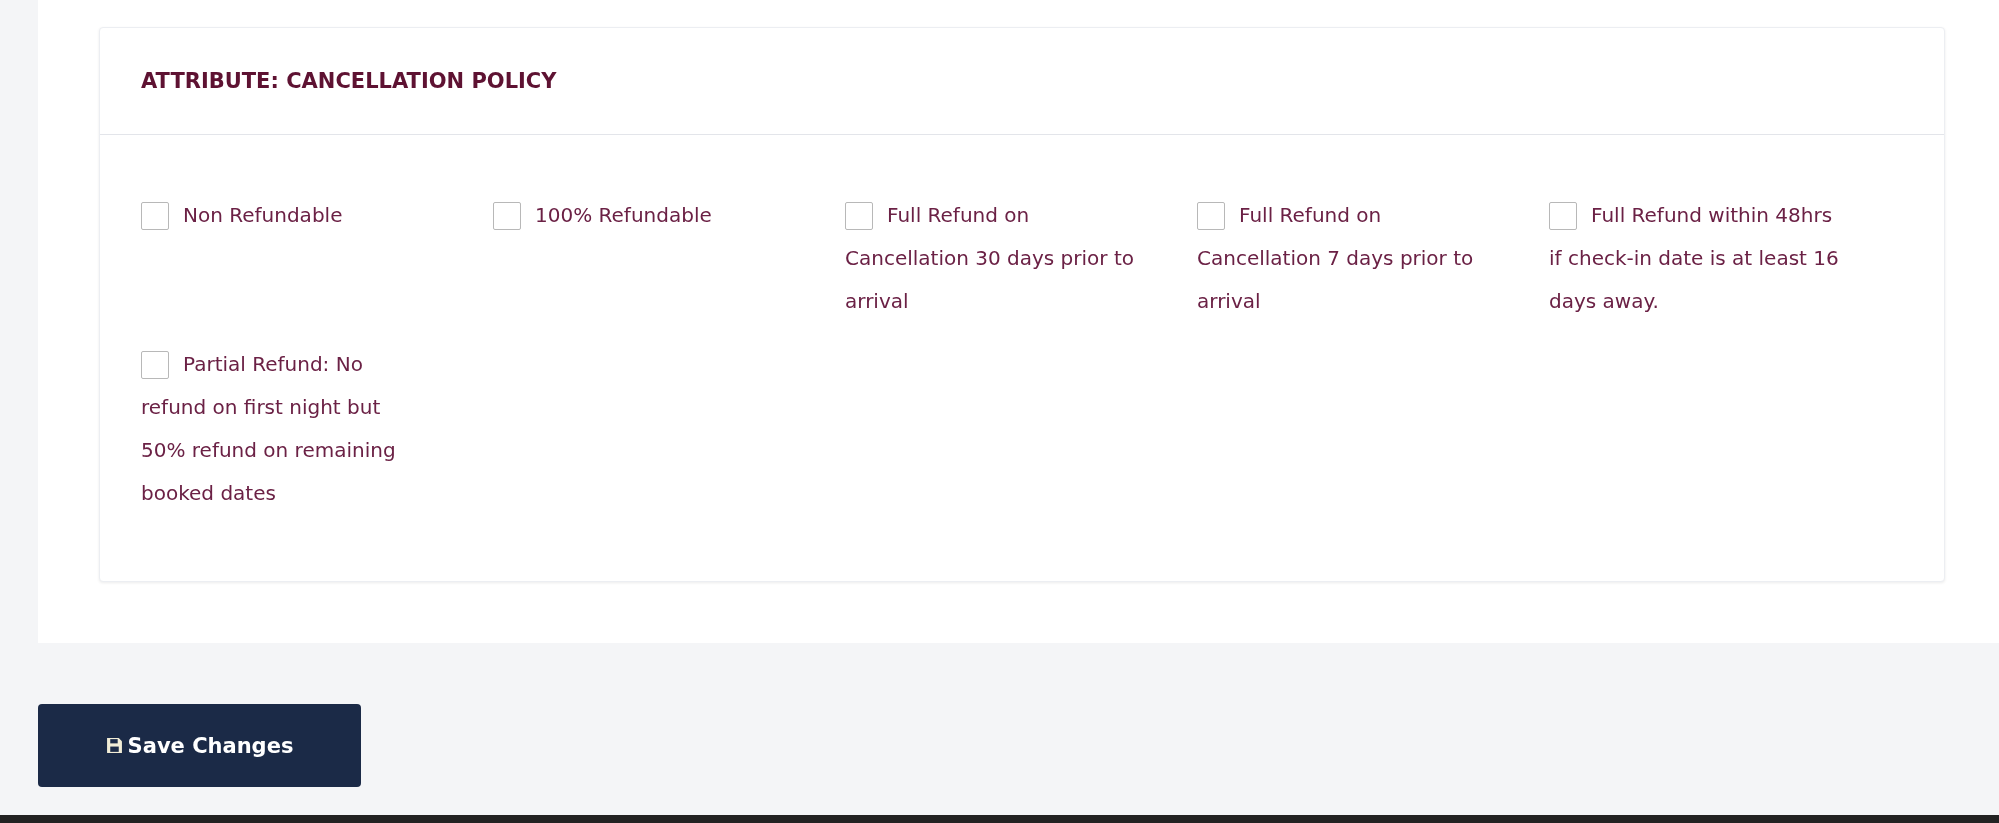 This screenshot has width=1999, height=823. Describe the element at coordinates (349, 81) in the screenshot. I see `card-title: ATTRIBUTE: CANCELLATION POLICY` at that location.